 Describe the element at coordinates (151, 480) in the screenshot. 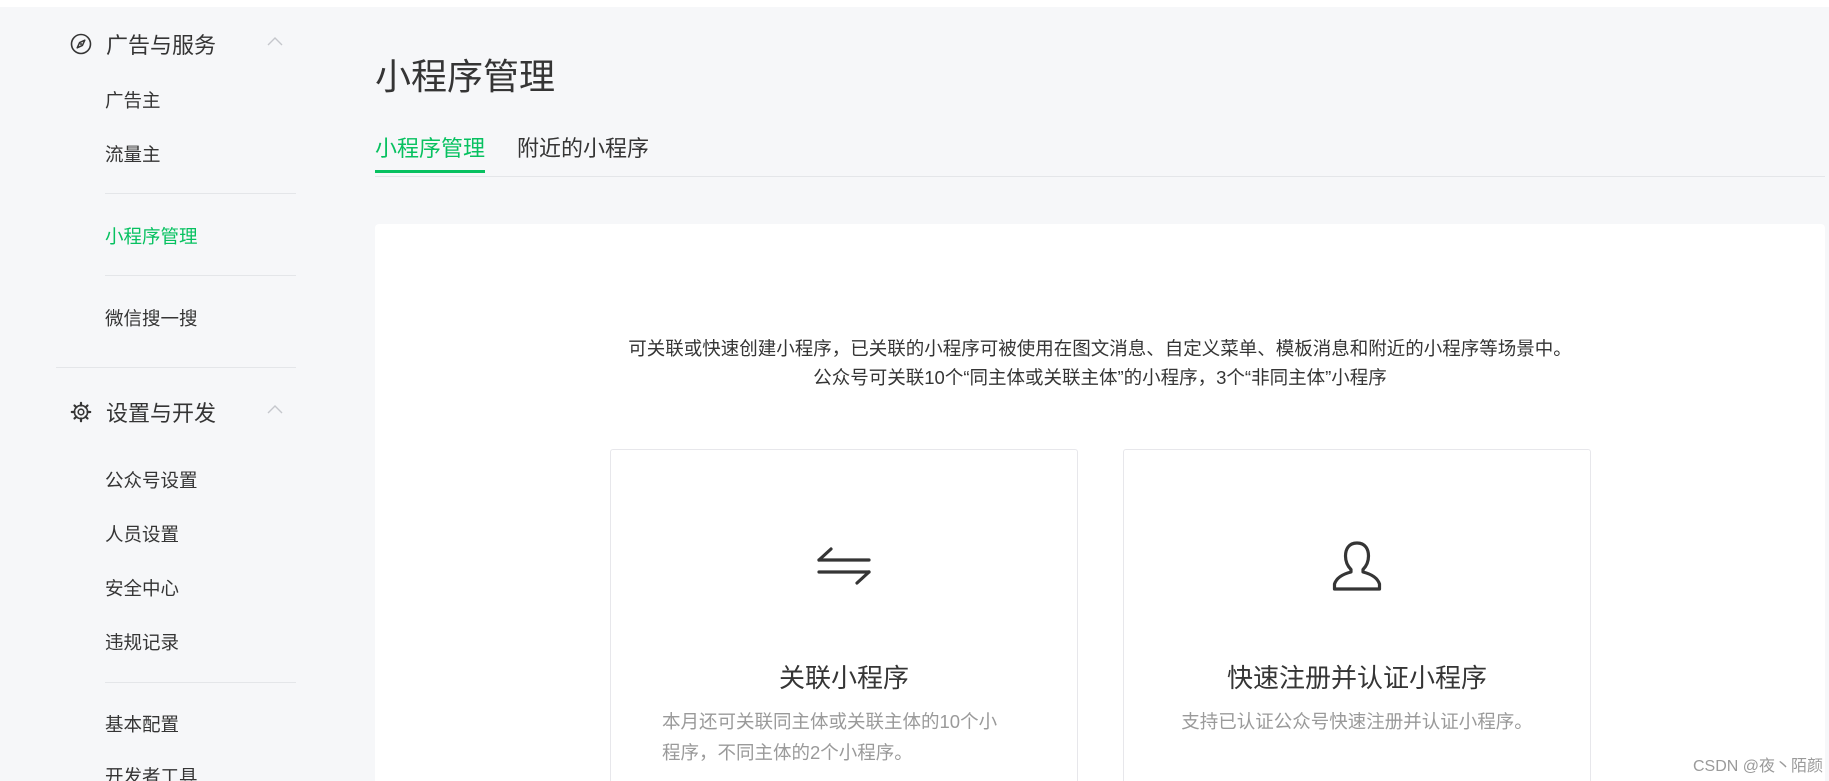

I see `sidebar-item-account-settings: 公众号设置` at that location.